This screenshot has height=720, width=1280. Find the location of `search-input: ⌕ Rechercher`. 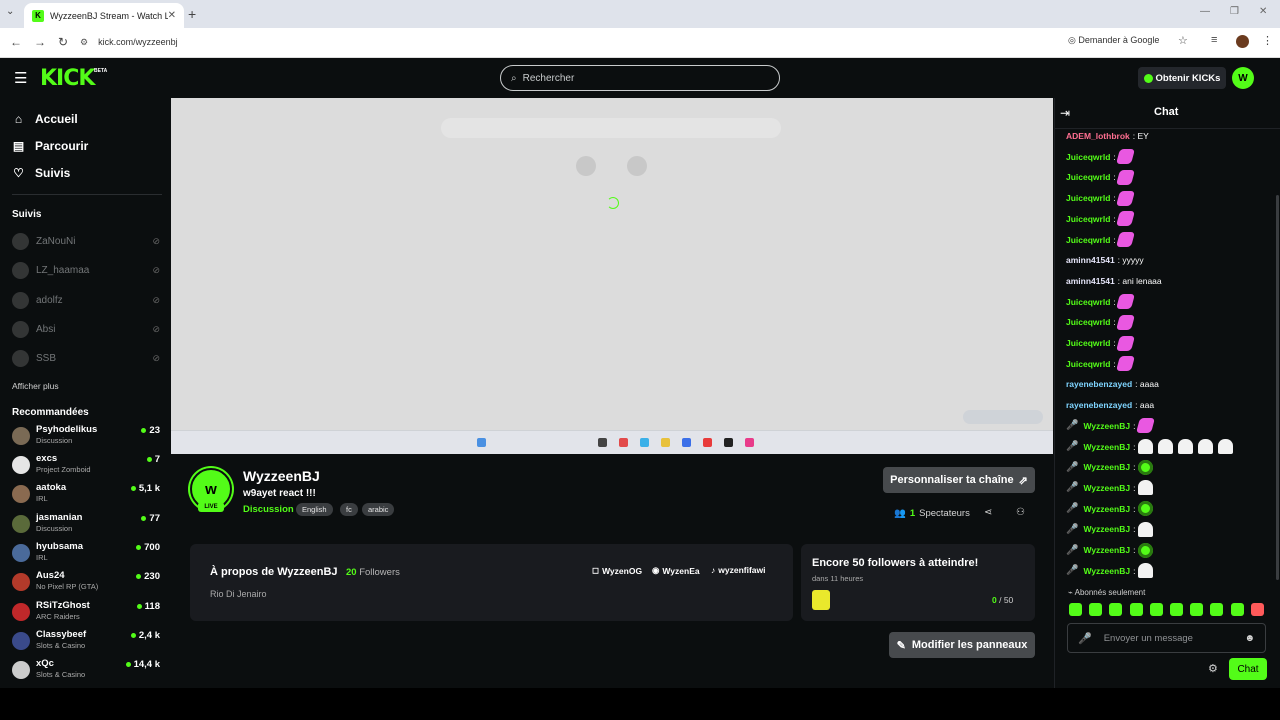

search-input: ⌕ Rechercher is located at coordinates (640, 78).